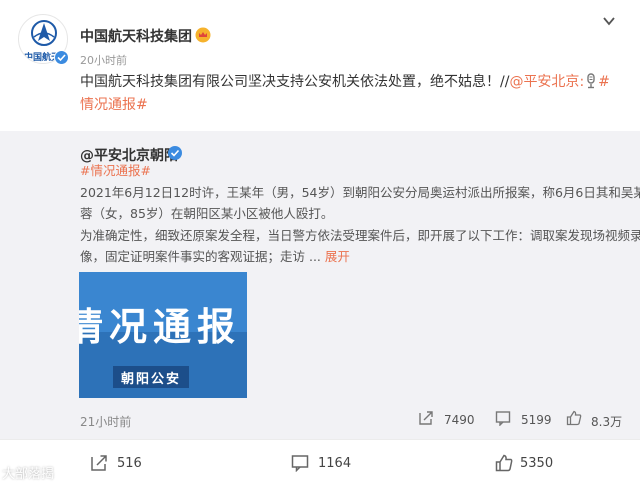 This screenshot has height=487, width=640. Describe the element at coordinates (504, 463) in the screenshot. I see `like-action-icon` at that location.